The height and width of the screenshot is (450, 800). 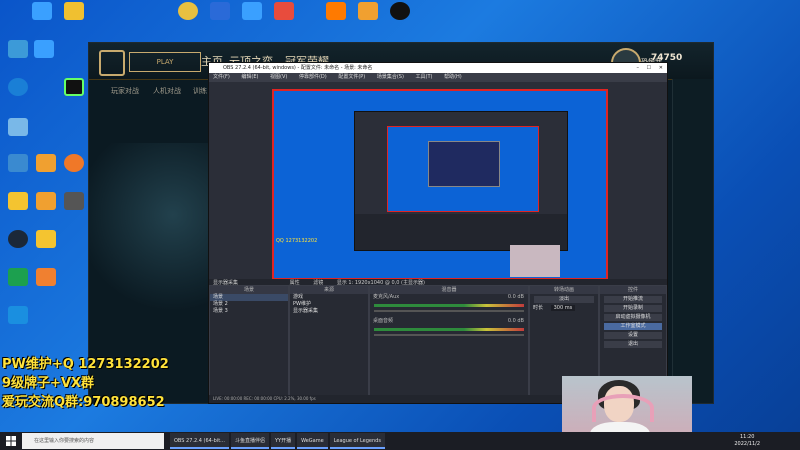 What do you see at coordinates (167, 91) in the screenshot?
I see `subtab-coop: 人机对战` at bounding box center [167, 91].